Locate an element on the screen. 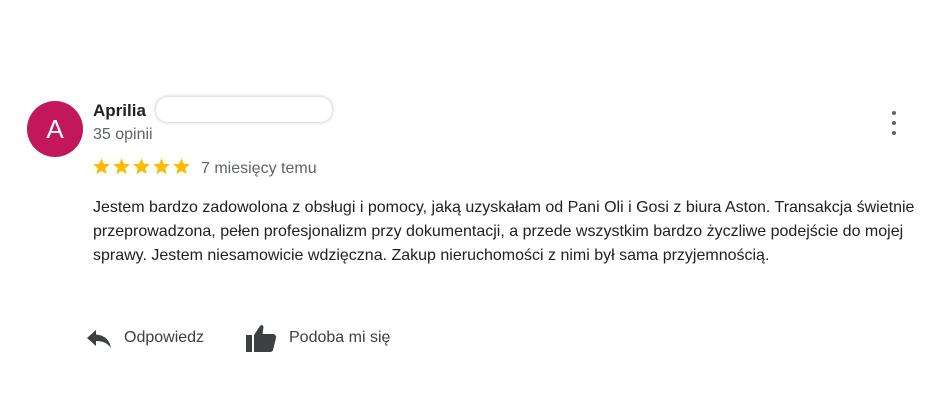 The width and height of the screenshot is (940, 400). like-label: Podoba mi się is located at coordinates (340, 337).